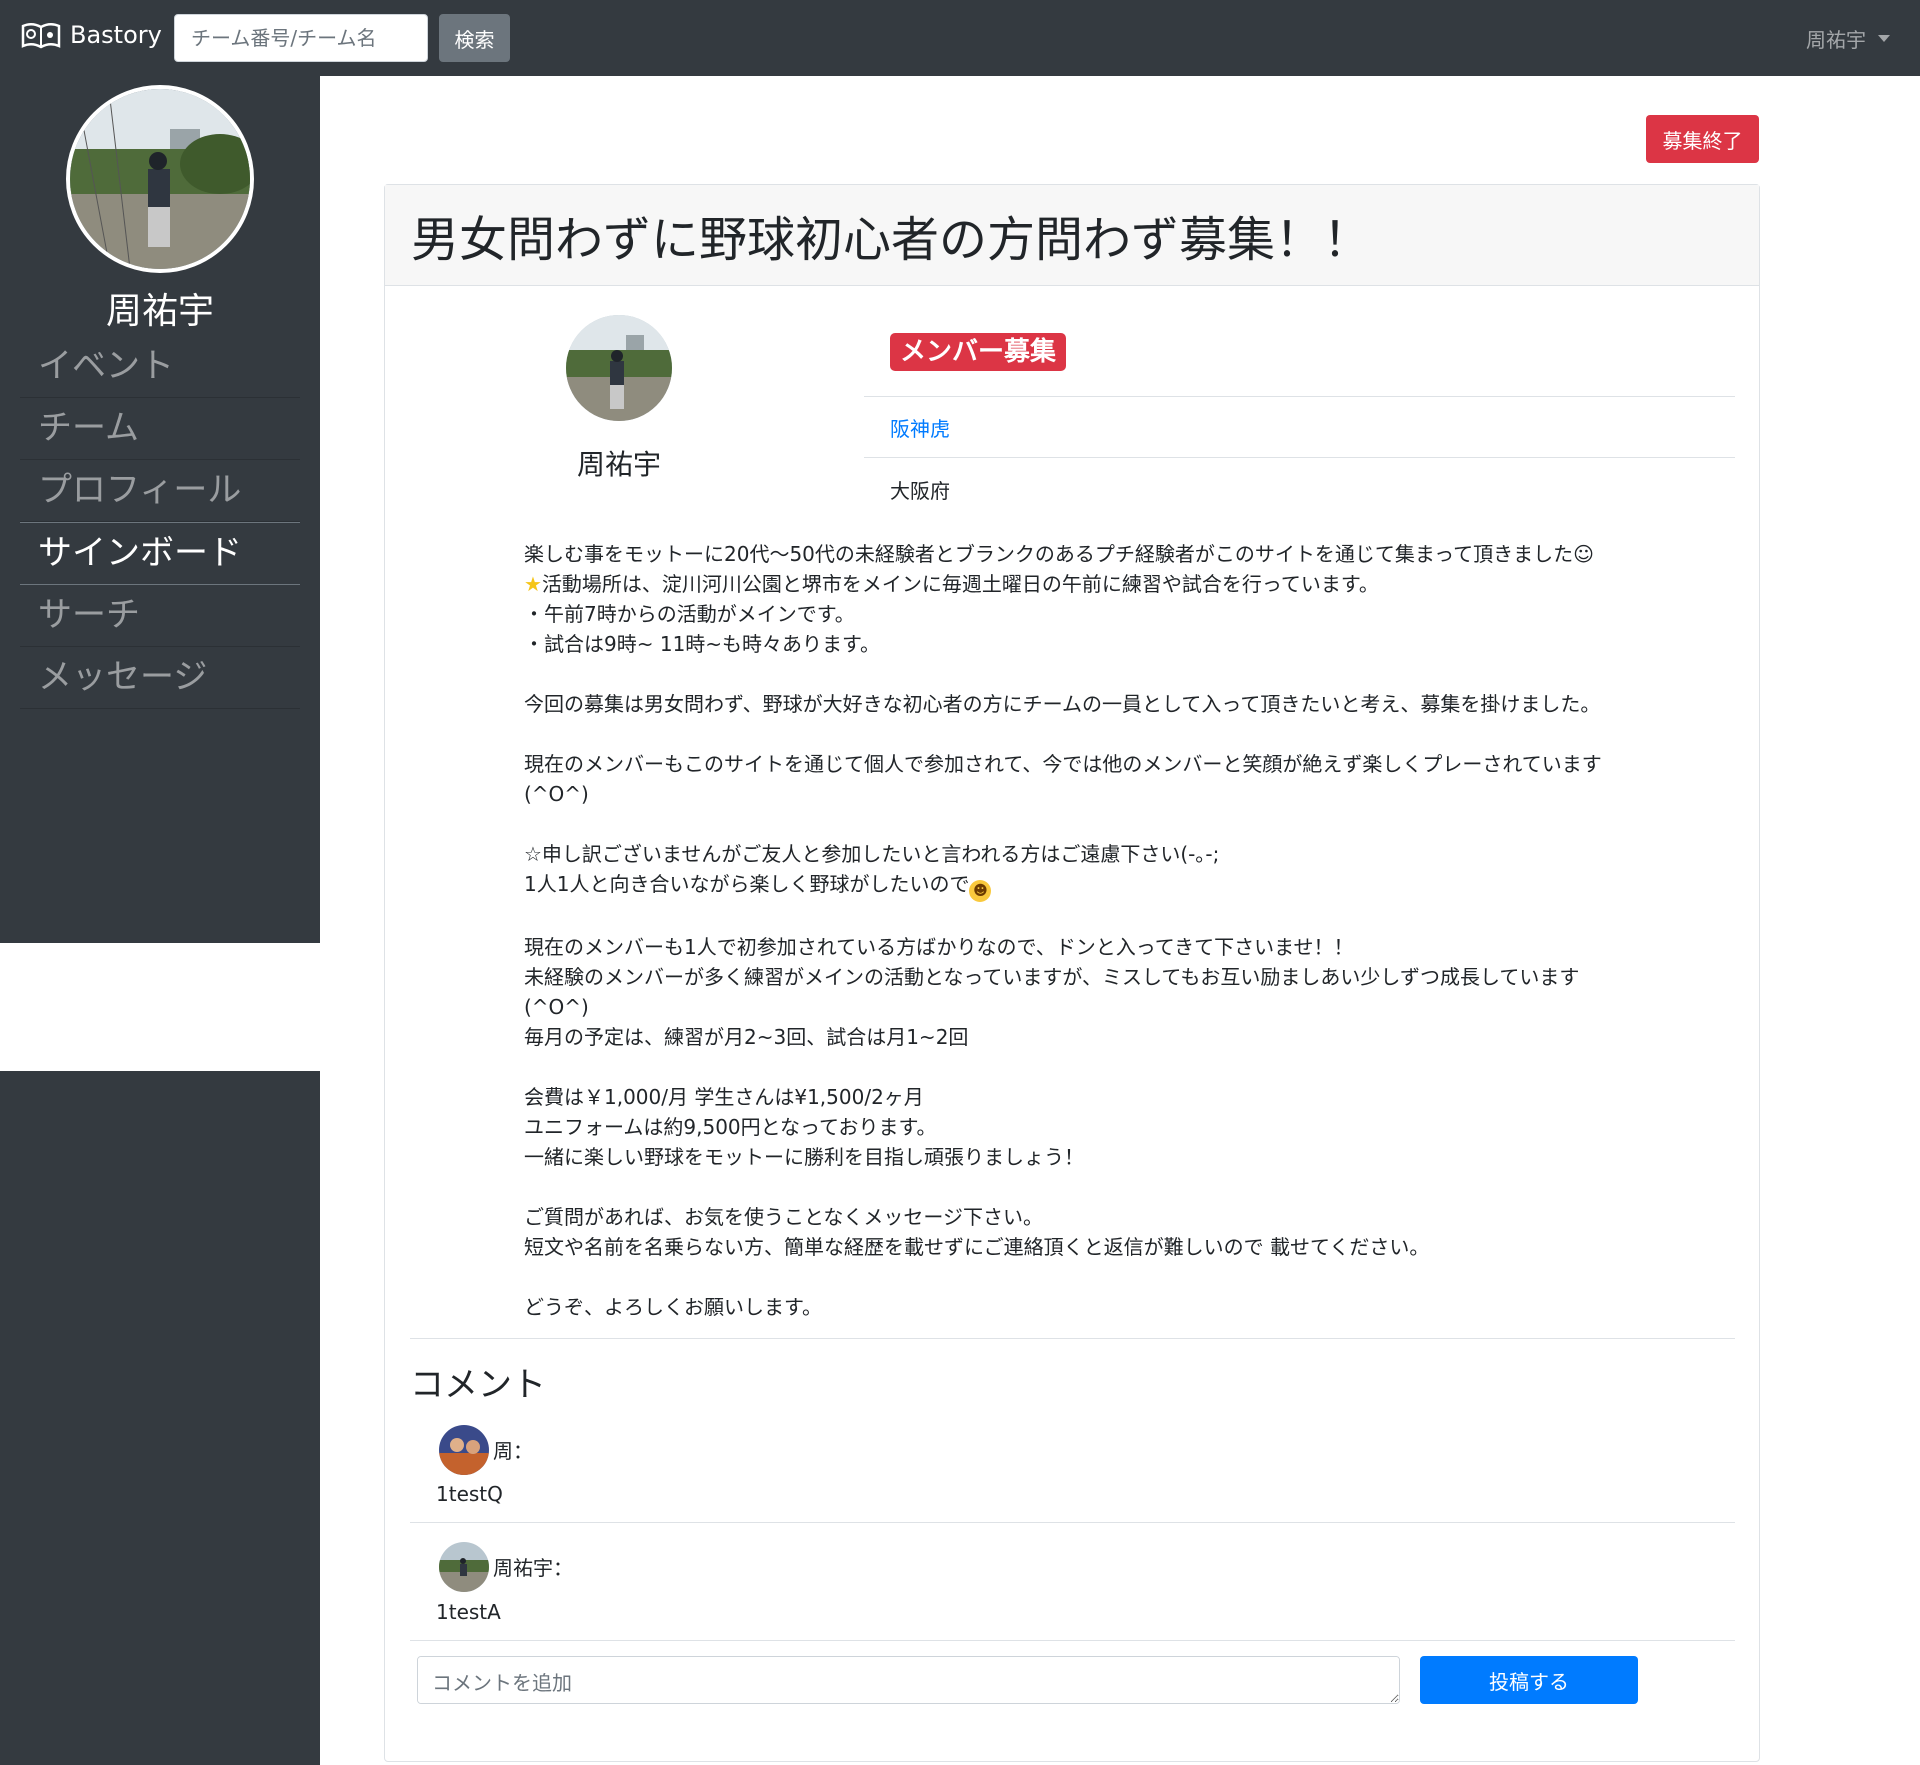  Describe the element at coordinates (1074, 885) in the screenshot. I see `description-line: 1人1人と向き合いながら楽しく野球がしたいので ☻` at that location.